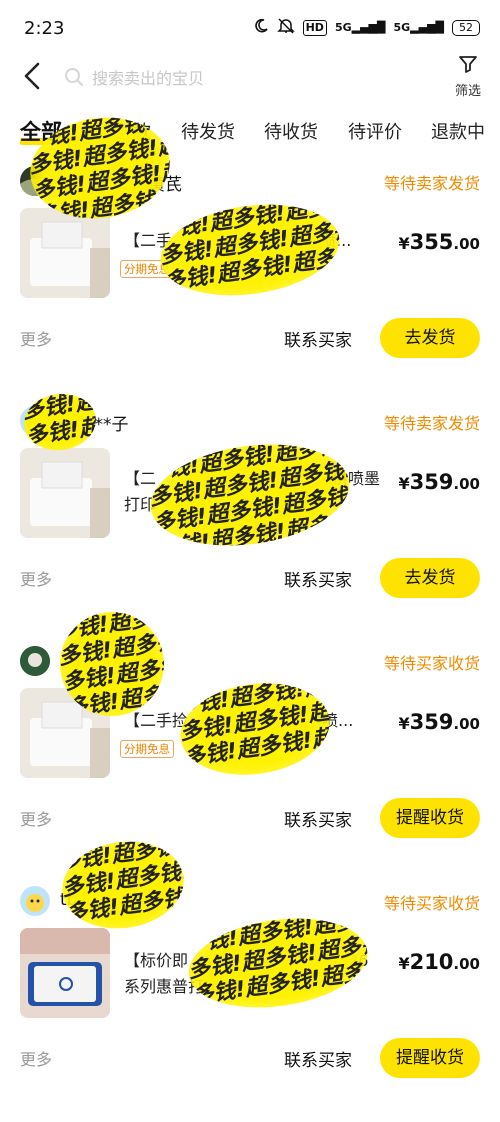  I want to click on hd-badge: HD, so click(314, 27).